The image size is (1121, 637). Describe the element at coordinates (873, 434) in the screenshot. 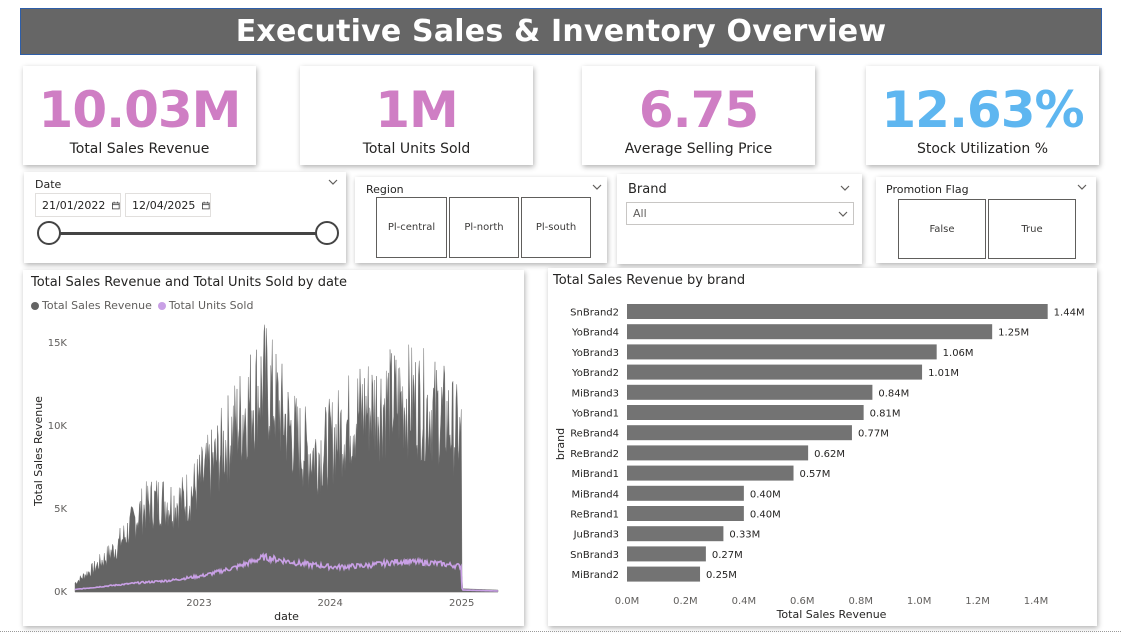

I see `data-label: 0.77M` at that location.